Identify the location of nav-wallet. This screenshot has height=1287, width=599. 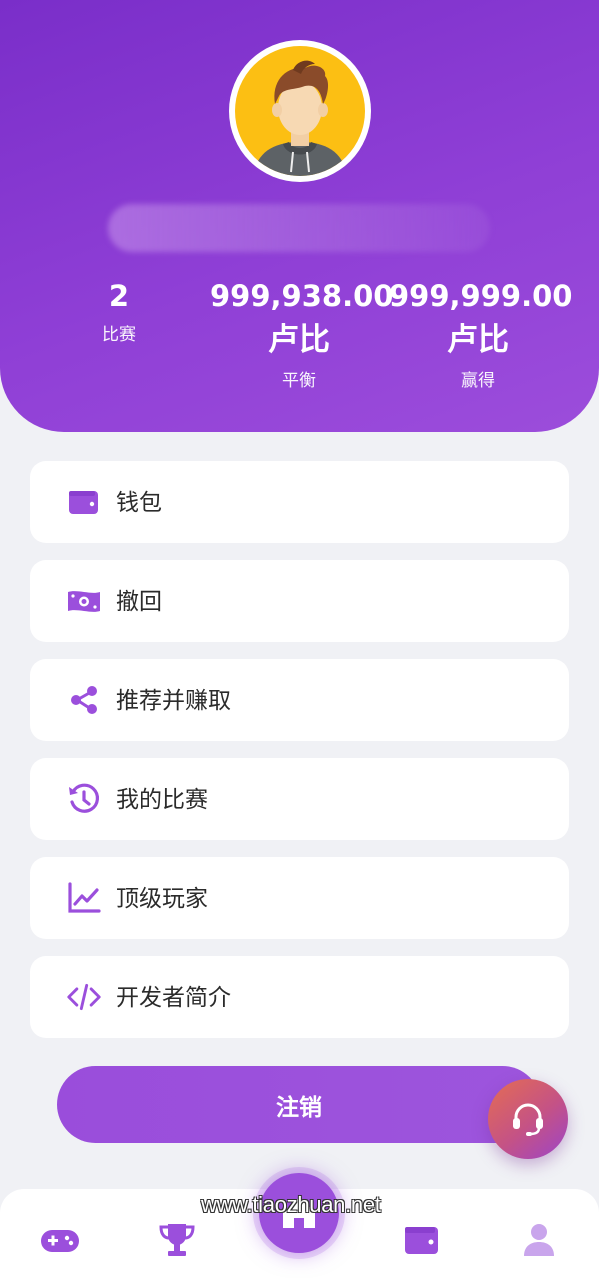
(422, 1240).